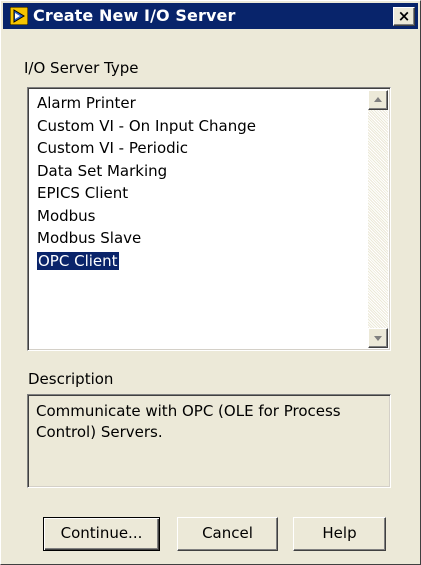 The width and height of the screenshot is (421, 565). I want to click on help-button: Help, so click(339, 534).